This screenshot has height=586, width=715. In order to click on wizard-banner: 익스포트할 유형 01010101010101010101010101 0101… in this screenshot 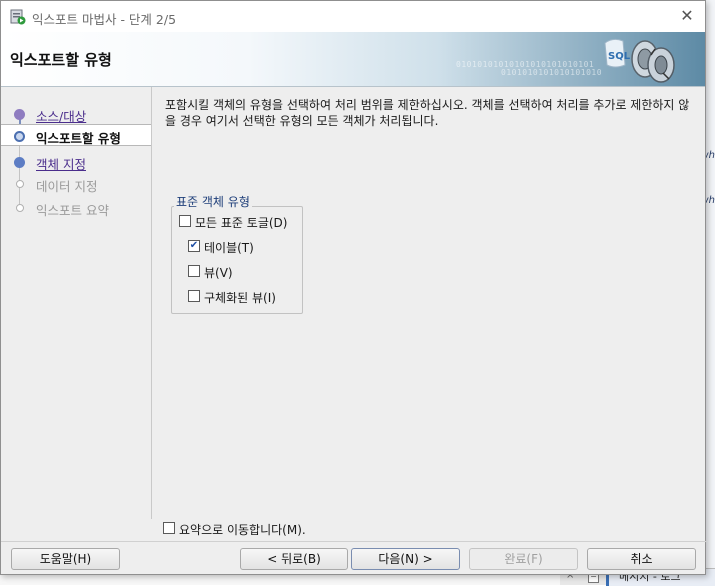, I will do `click(353, 59)`.